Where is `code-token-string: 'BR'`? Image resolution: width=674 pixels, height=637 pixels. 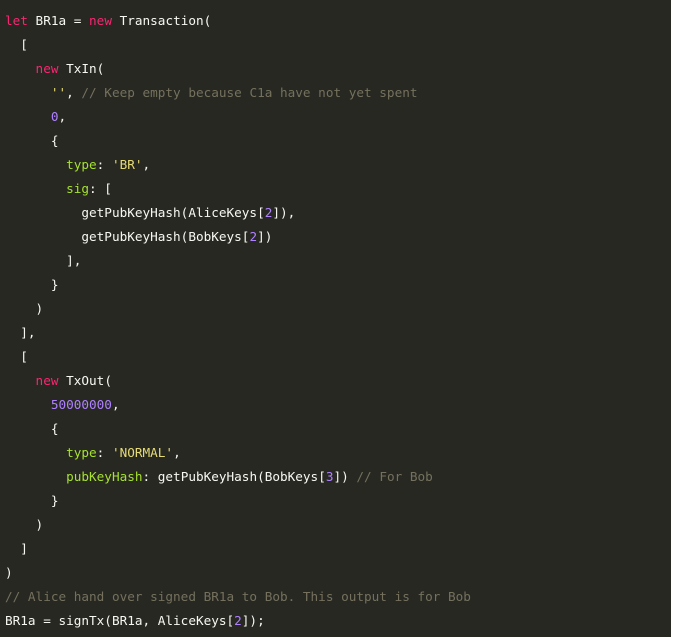 code-token-string: 'BR' is located at coordinates (127, 164).